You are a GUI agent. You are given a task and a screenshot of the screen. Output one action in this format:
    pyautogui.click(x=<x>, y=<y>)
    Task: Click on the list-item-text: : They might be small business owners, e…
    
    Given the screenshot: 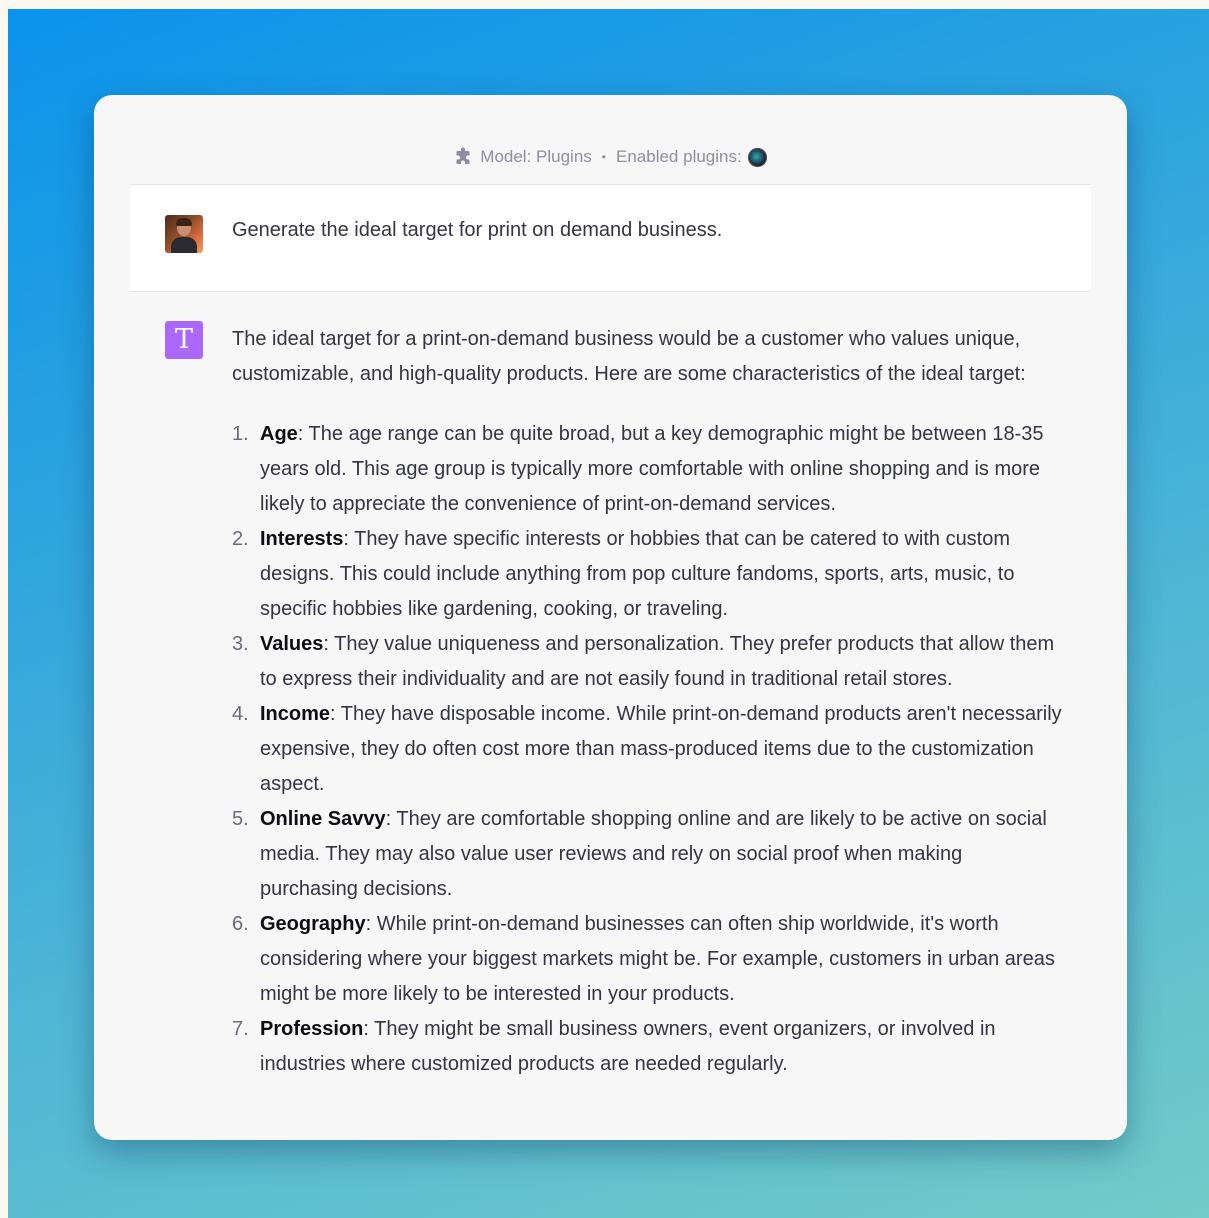 What is the action you would take?
    pyautogui.click(x=628, y=1046)
    